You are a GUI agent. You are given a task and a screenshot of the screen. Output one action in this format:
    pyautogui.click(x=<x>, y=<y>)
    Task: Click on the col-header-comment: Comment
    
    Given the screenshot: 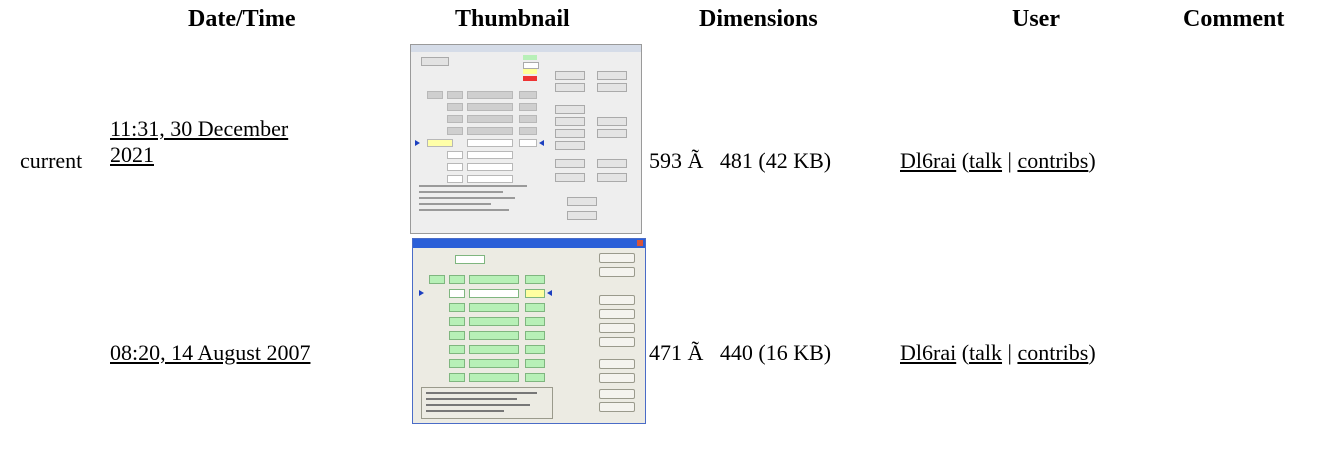 What is the action you would take?
    pyautogui.click(x=1234, y=19)
    